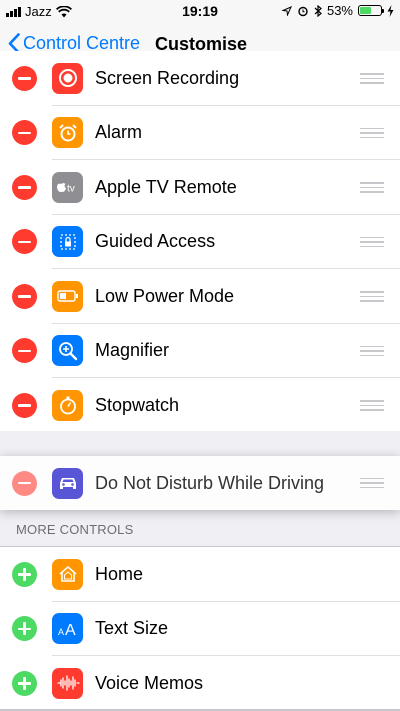 The width and height of the screenshot is (400, 711). I want to click on apple-tv-icon: tv, so click(67, 187).